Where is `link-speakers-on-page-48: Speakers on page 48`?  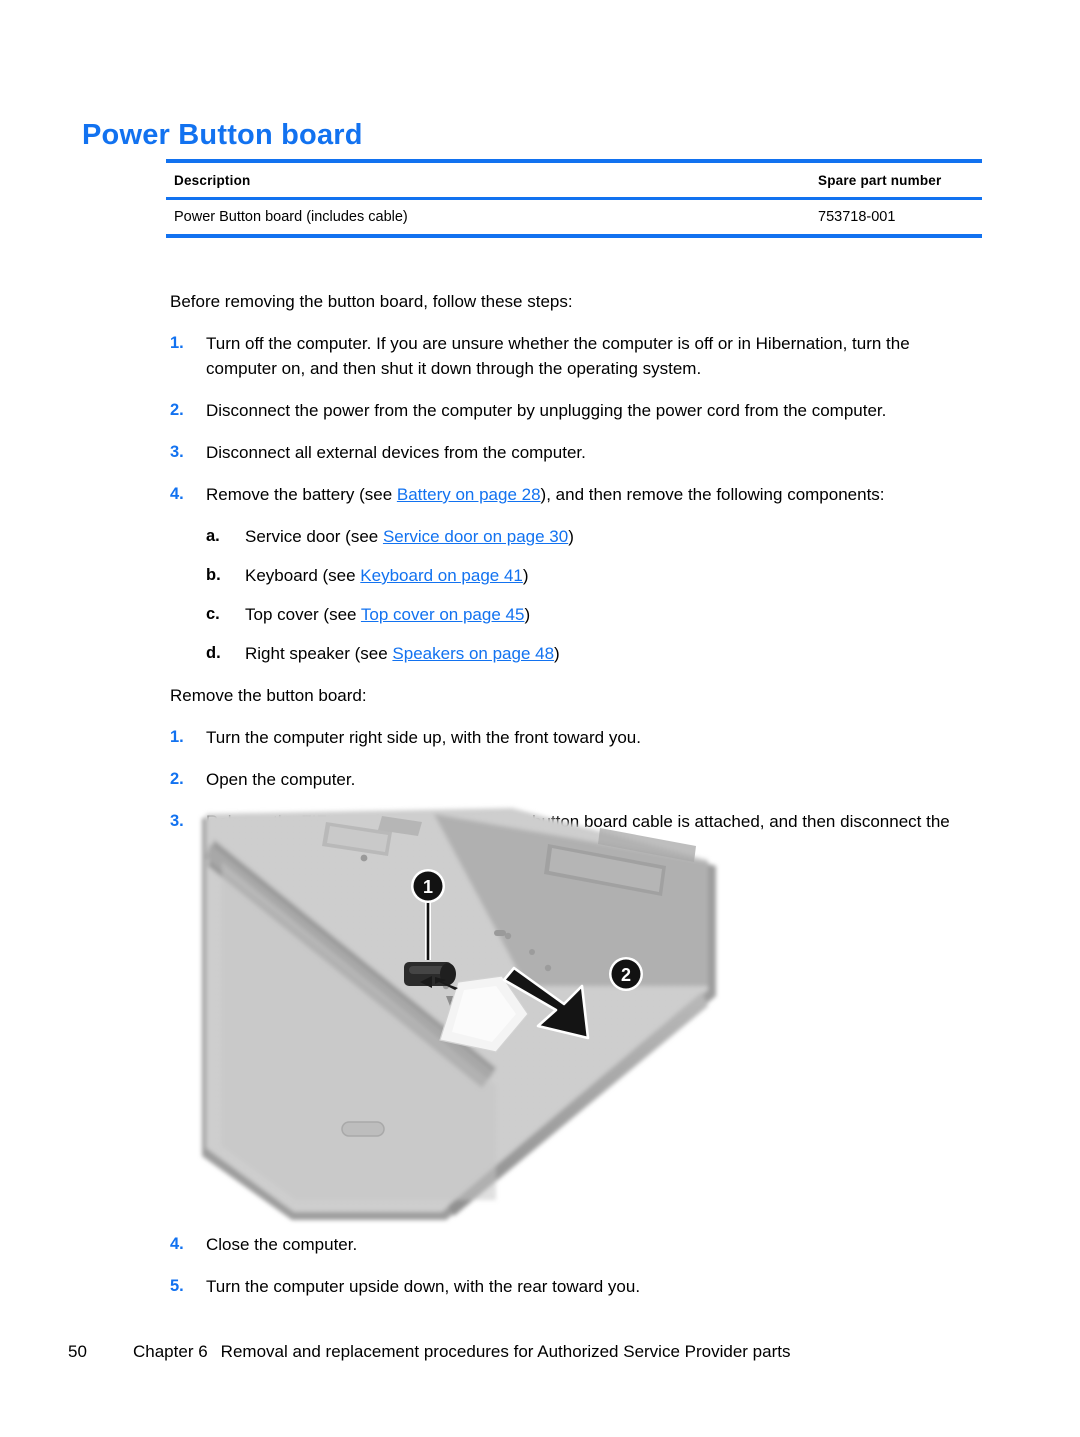
link-speakers-on-page-48: Speakers on page 48 is located at coordinates (473, 653).